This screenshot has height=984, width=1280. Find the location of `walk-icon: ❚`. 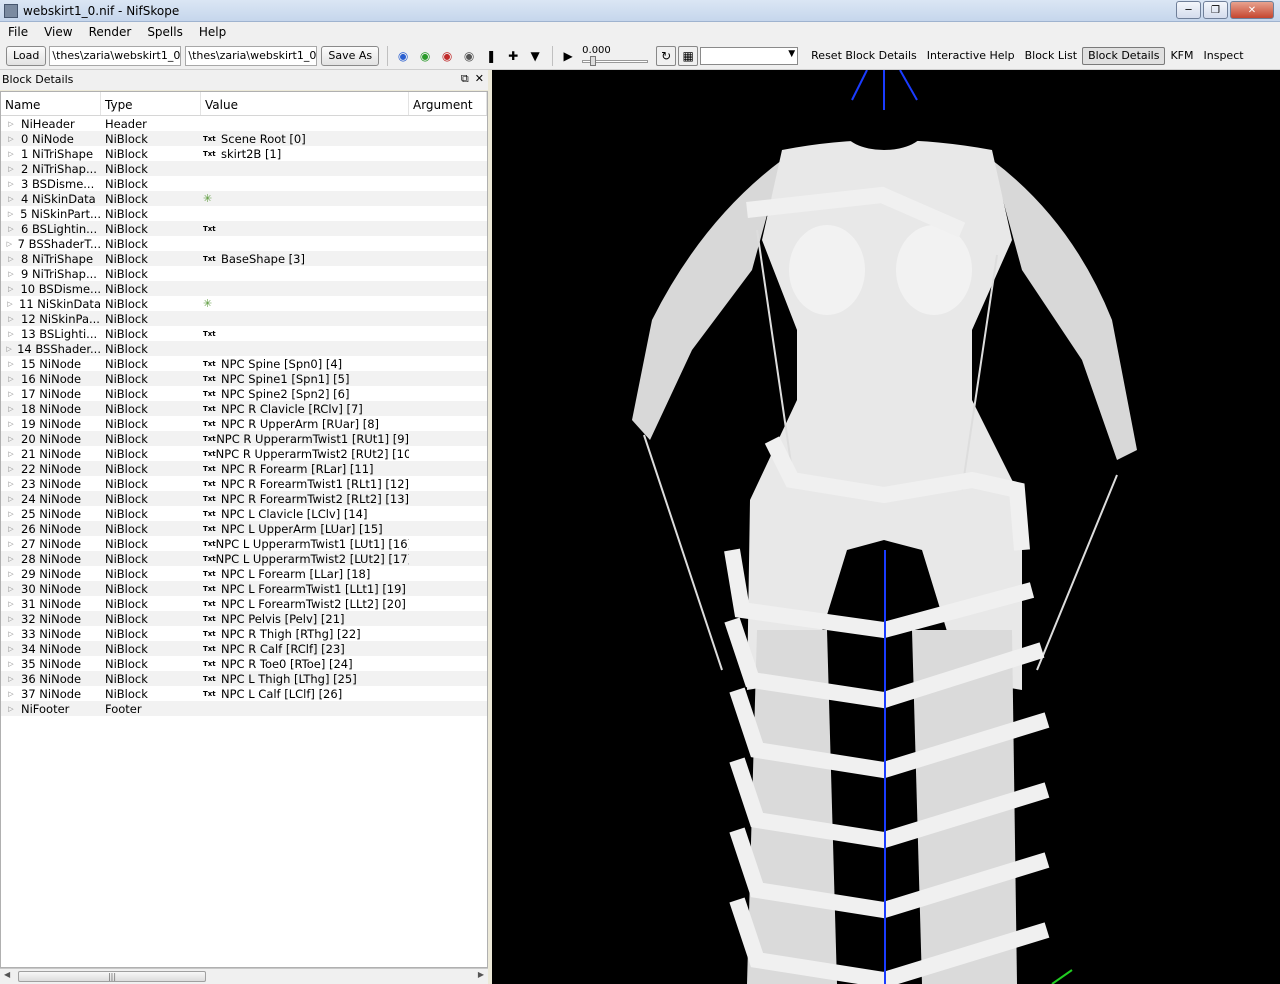

walk-icon: ❚ is located at coordinates (491, 56).